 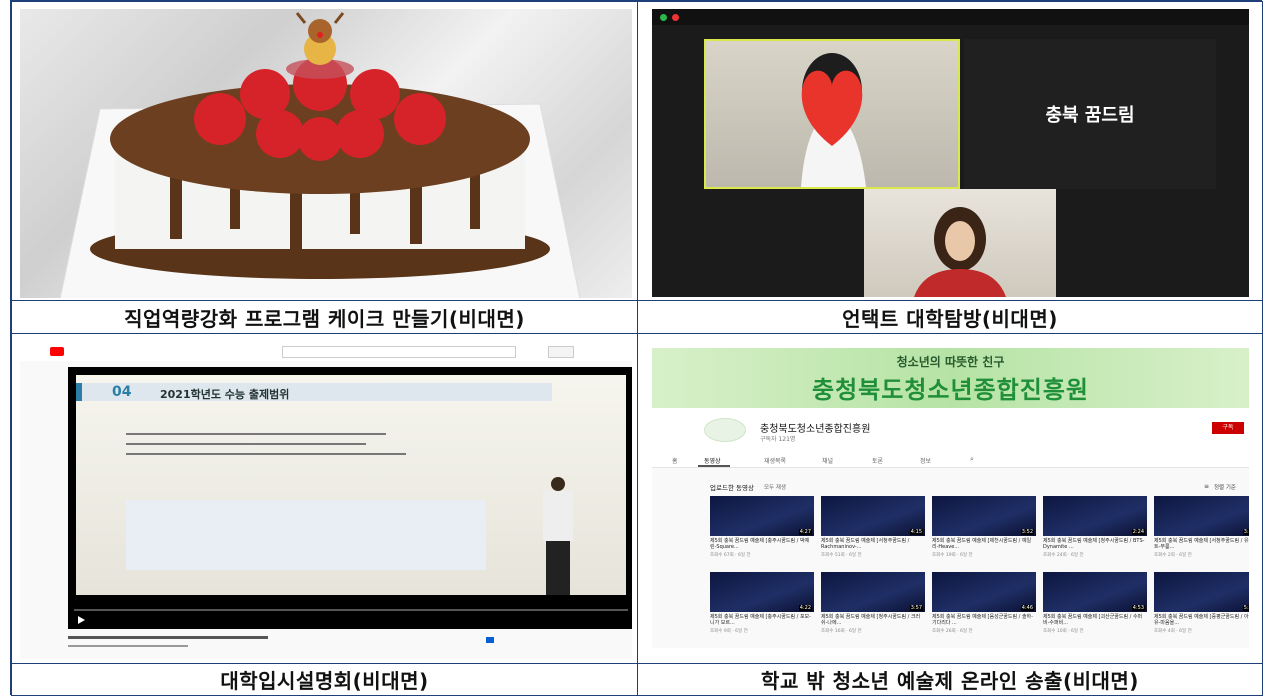 I want to click on channel-name: 충청북도청소년종합진흥원, so click(x=815, y=427).